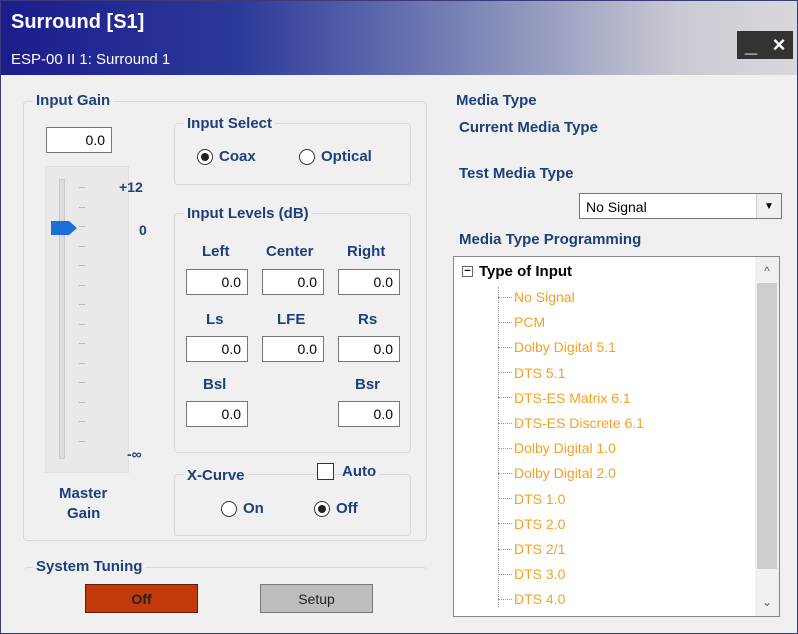  I want to click on tree-item: DTS 4.0, so click(531, 599).